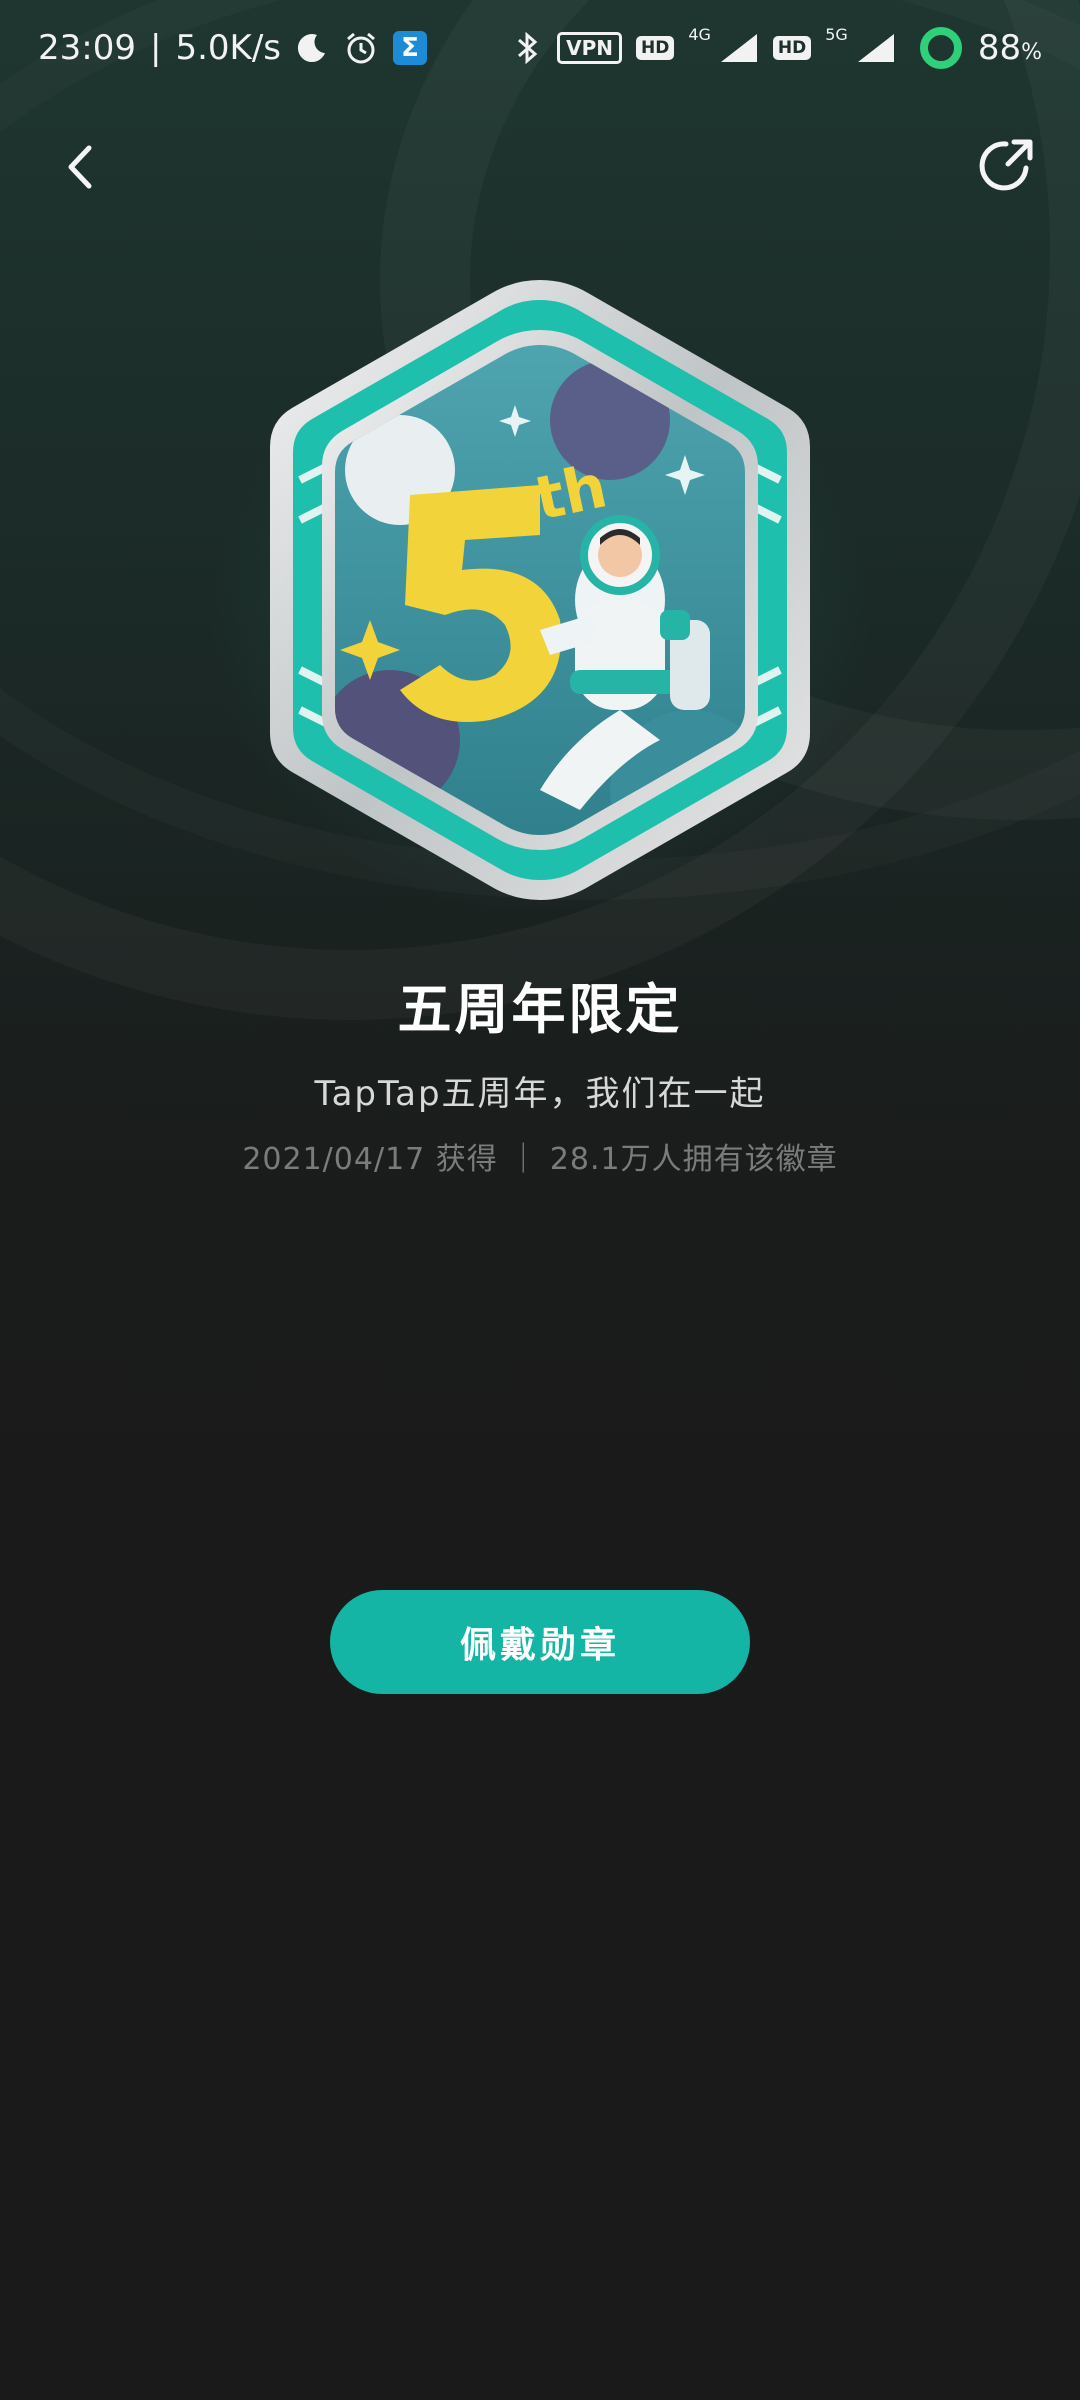  I want to click on network-speed: 5.0K/s, so click(228, 48).